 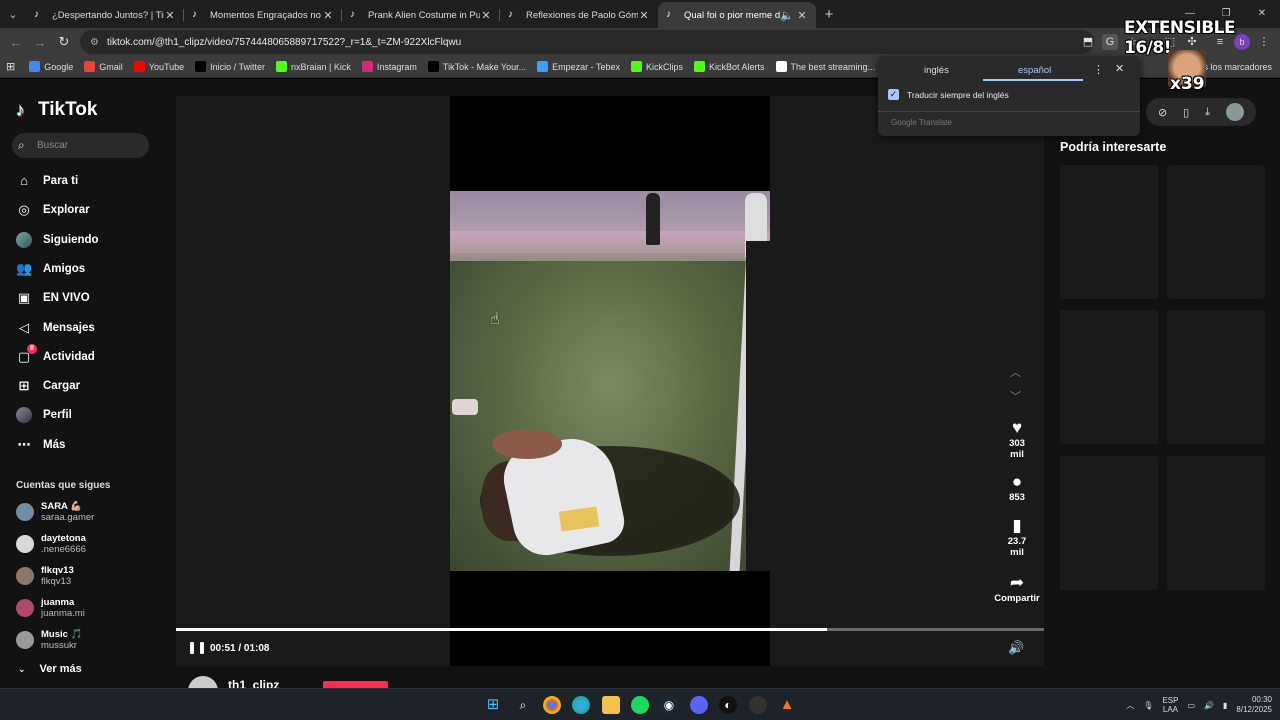 I want to click on tiktok-logo: ♪ TikTok, so click(x=56, y=110).